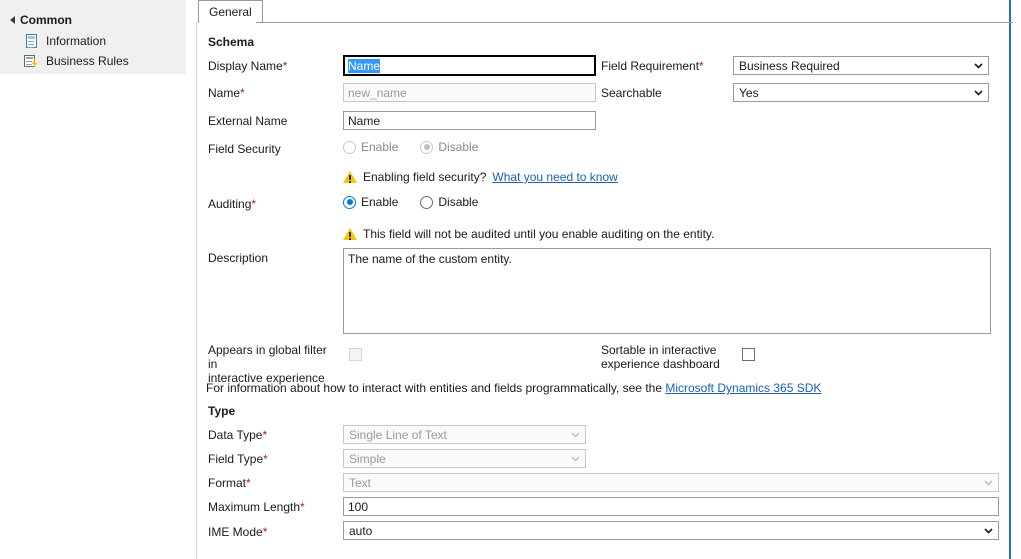 Image resolution: width=1021 pixels, height=559 pixels. I want to click on sidebar-item-label: Information, so click(76, 40).